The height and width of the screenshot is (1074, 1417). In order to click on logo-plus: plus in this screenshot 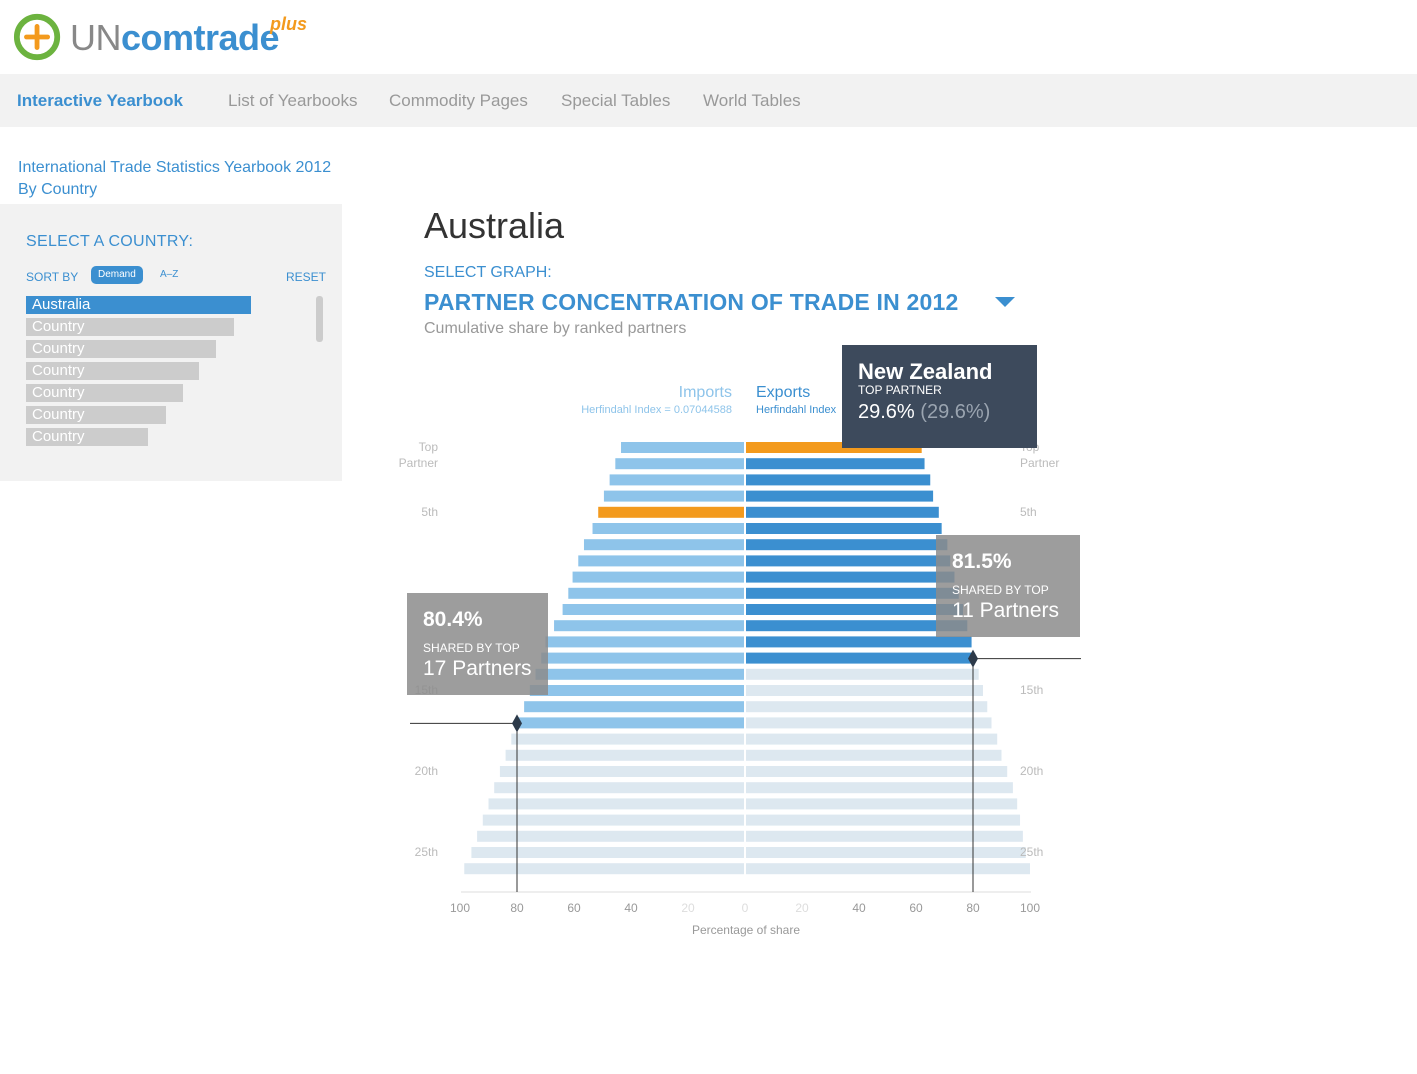, I will do `click(289, 24)`.